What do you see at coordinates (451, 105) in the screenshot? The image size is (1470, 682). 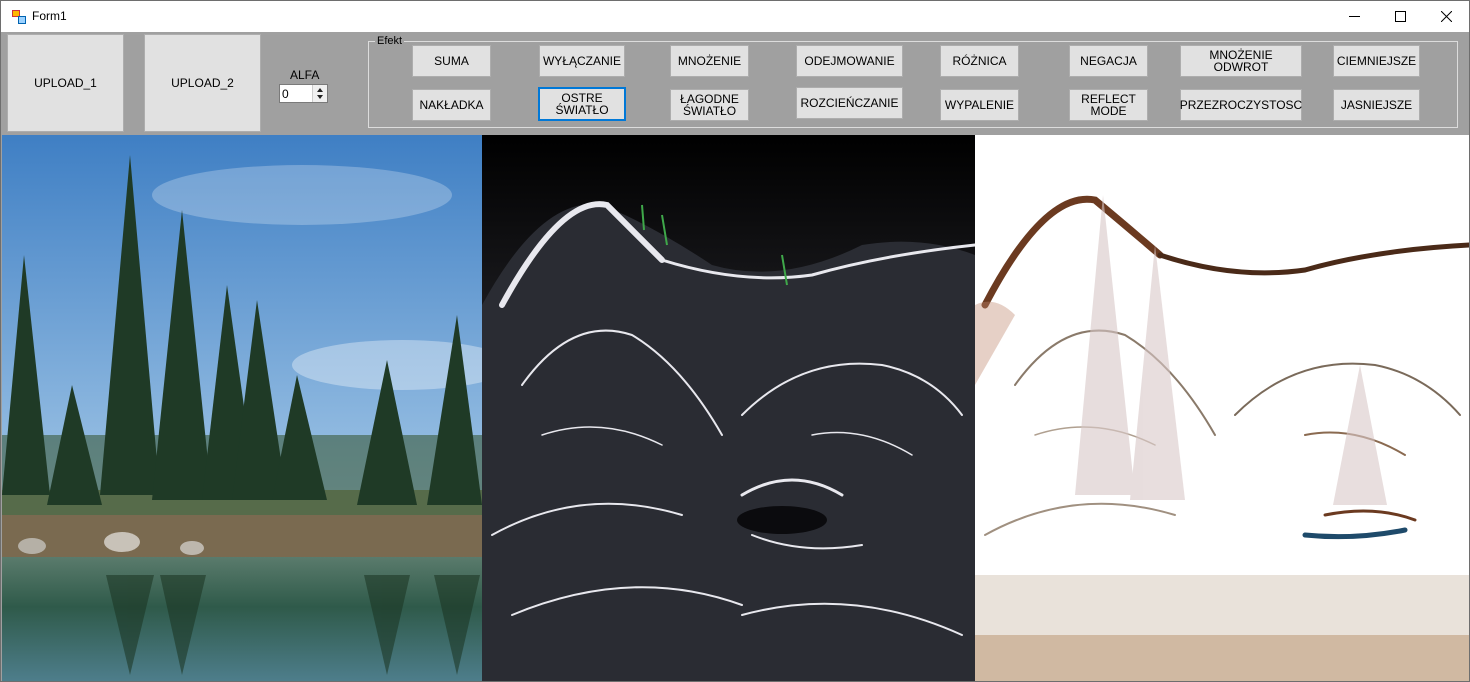 I see `effect-nakladka-button: NAKŁADKA` at bounding box center [451, 105].